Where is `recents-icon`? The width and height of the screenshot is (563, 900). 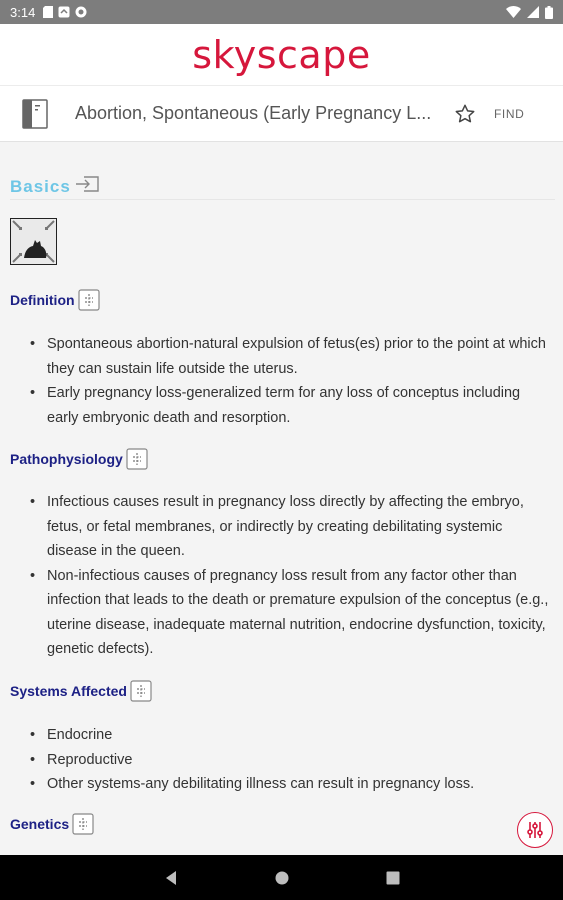
recents-icon is located at coordinates (393, 878).